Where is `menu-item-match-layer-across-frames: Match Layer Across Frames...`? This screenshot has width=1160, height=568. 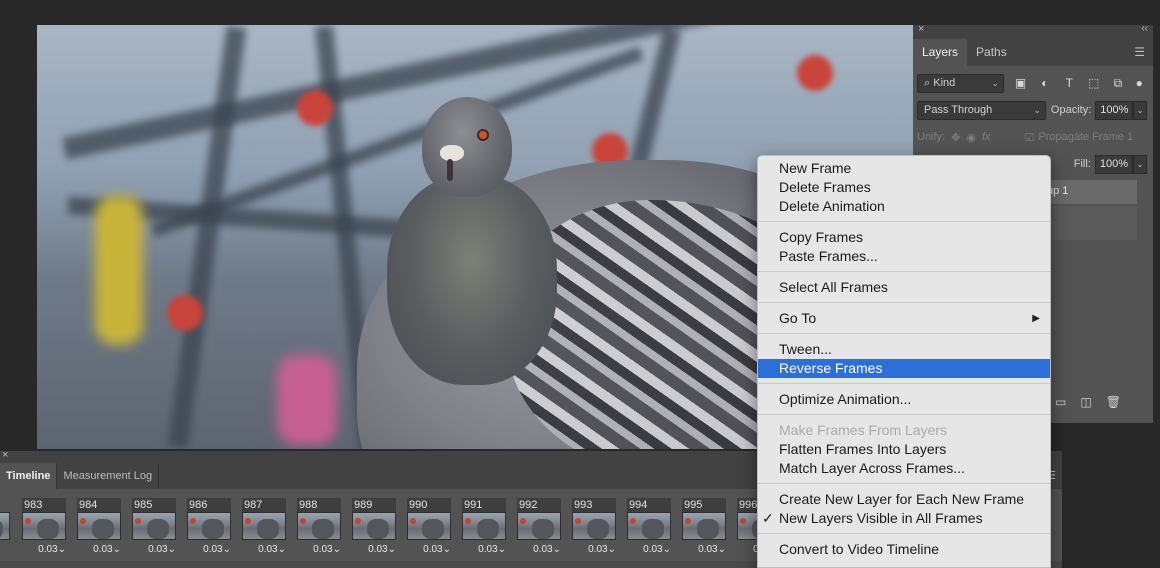
menu-item-match-layer-across-frames: Match Layer Across Frames... is located at coordinates (904, 468).